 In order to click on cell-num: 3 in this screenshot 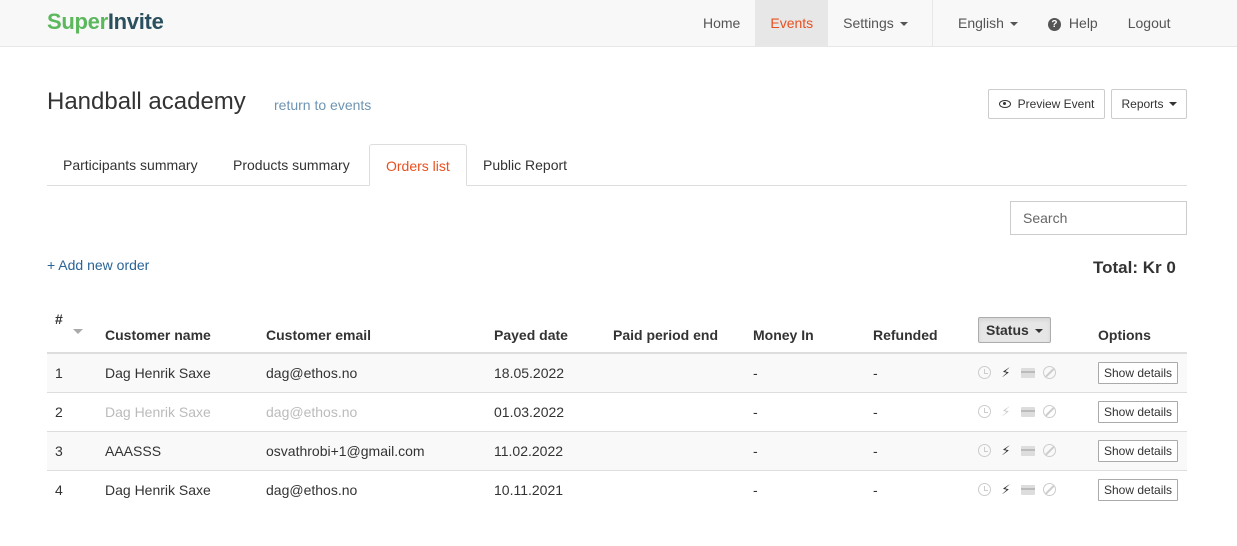, I will do `click(72, 450)`.